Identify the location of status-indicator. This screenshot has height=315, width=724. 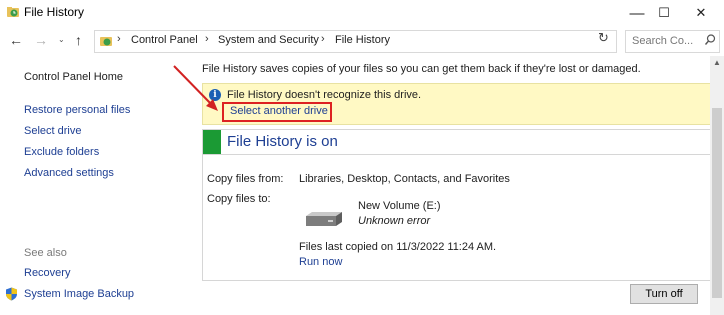
(212, 142).